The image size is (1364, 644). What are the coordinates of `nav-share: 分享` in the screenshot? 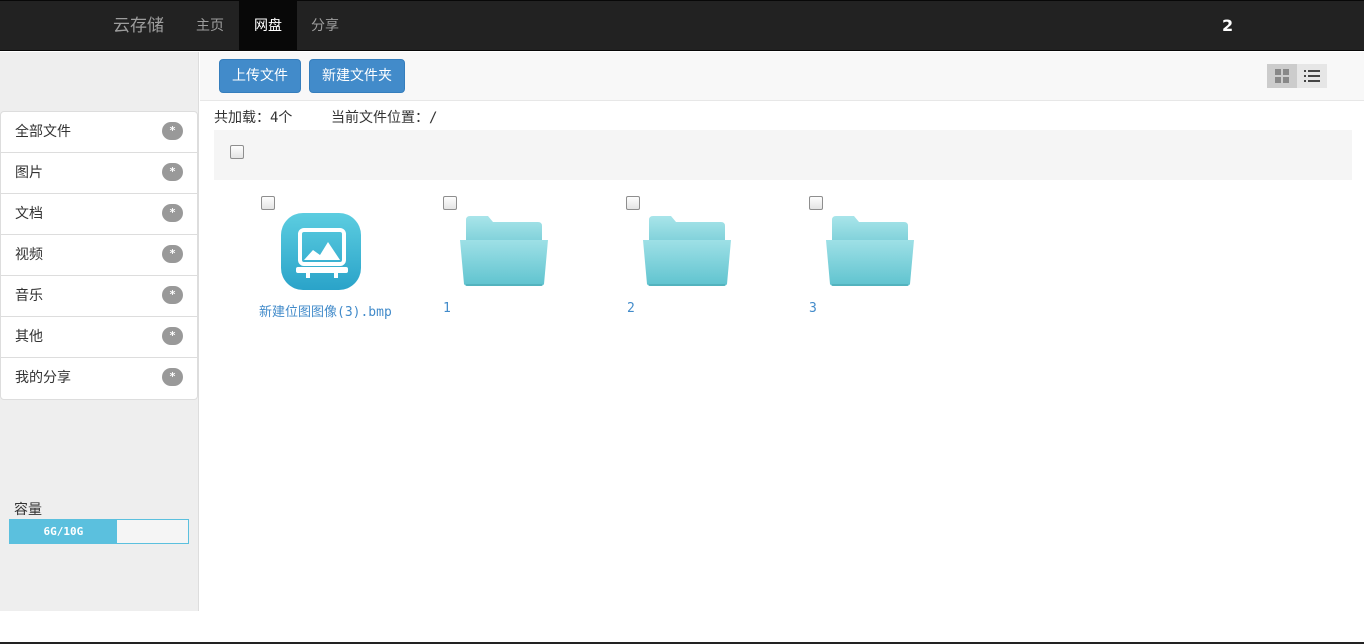 It's located at (325, 26).